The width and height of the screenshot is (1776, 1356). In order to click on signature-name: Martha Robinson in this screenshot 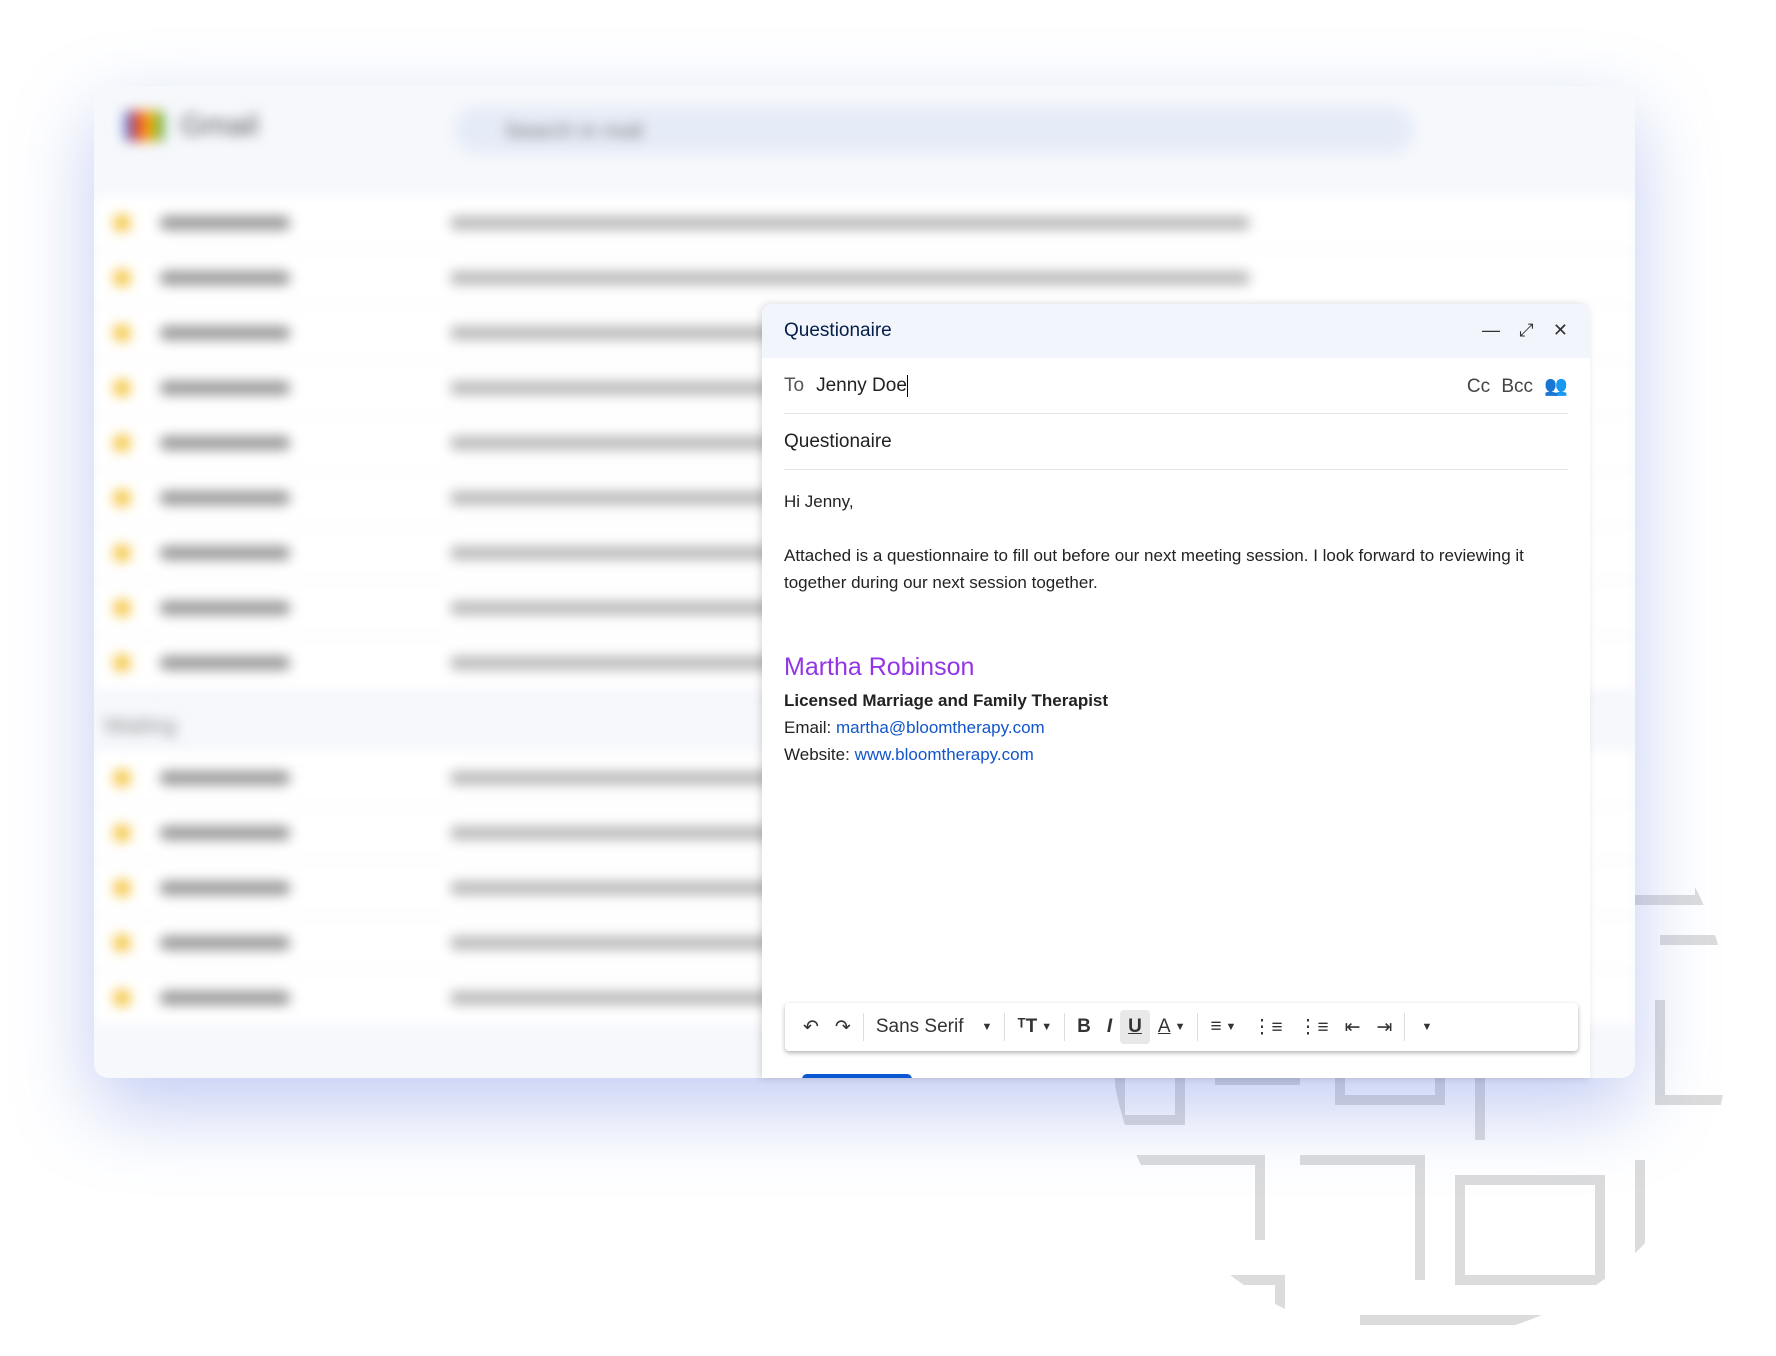, I will do `click(879, 667)`.